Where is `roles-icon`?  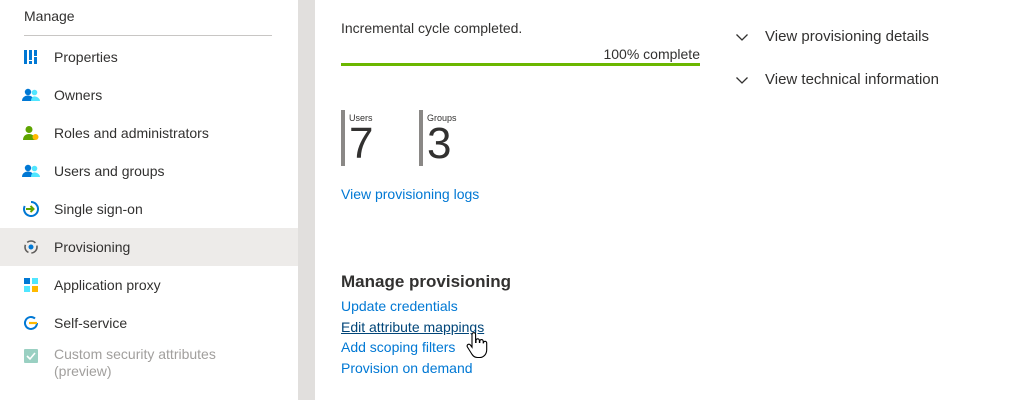 roles-icon is located at coordinates (31, 133).